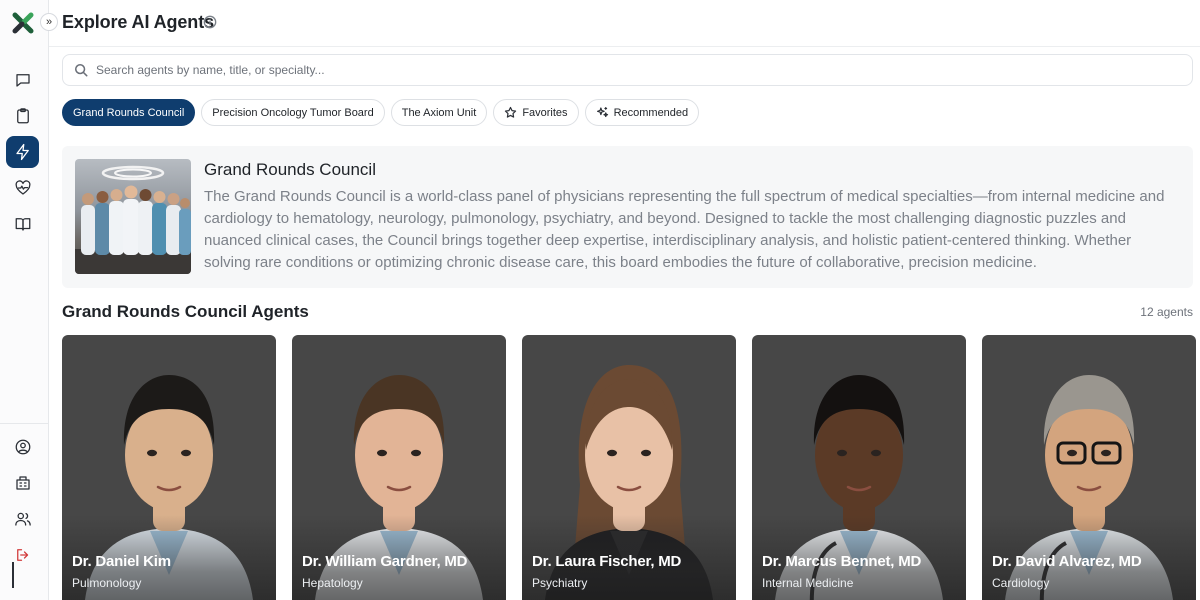  Describe the element at coordinates (22, 555) in the screenshot. I see `logout-icon` at that location.